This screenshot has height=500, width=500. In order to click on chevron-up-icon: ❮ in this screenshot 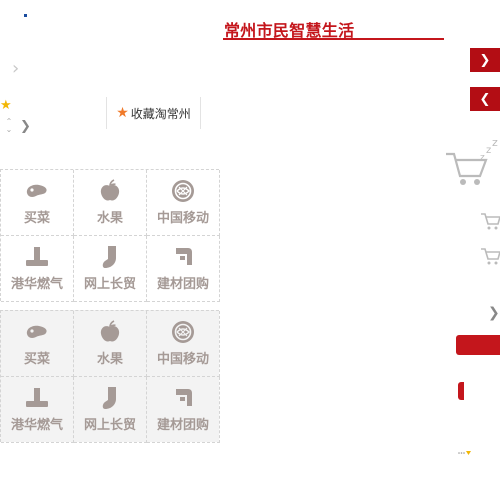, I will do `click(485, 99)`.